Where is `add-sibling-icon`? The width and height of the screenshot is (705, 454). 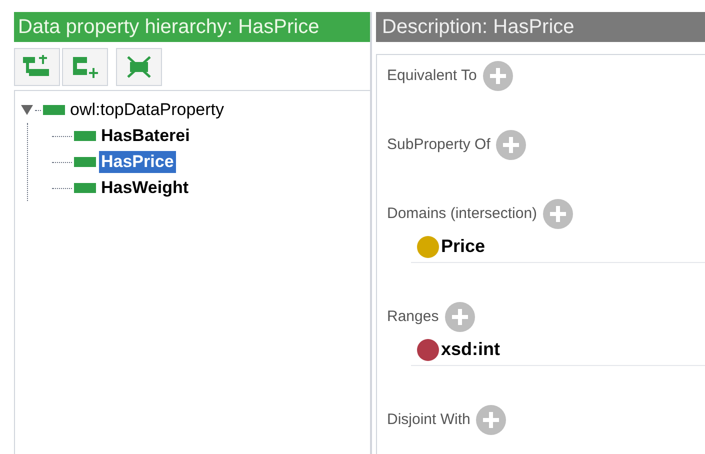
add-sibling-icon is located at coordinates (85, 67).